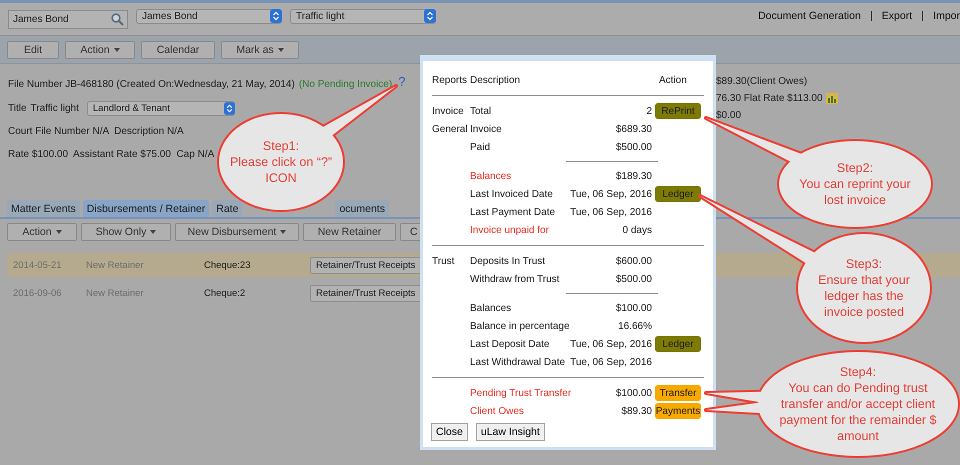  Describe the element at coordinates (678, 411) in the screenshot. I see `command-button: Payments` at that location.